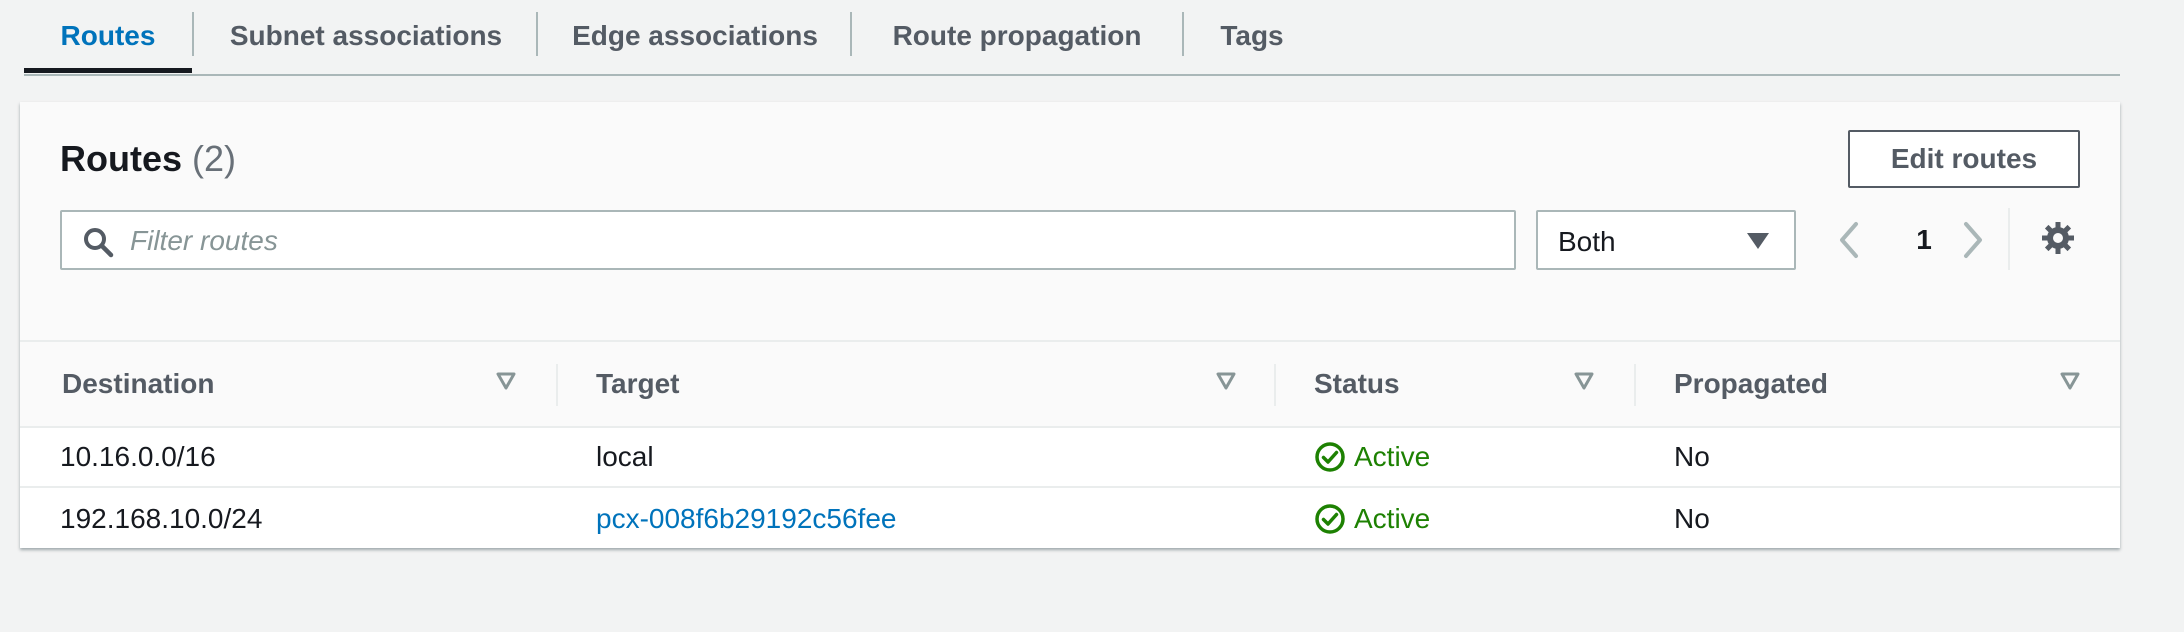  Describe the element at coordinates (625, 456) in the screenshot. I see `cell-target: local` at that location.